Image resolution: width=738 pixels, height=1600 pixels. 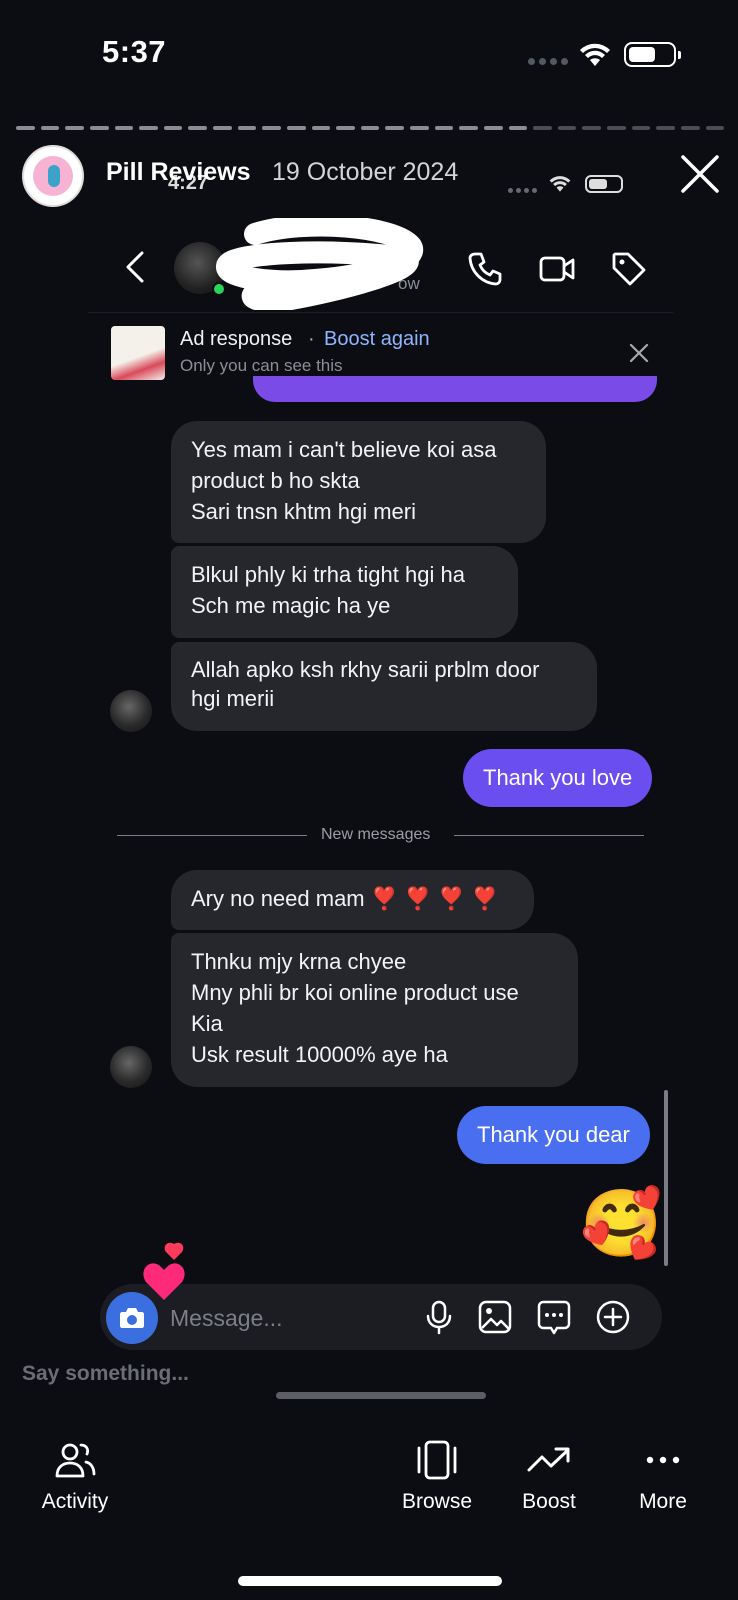 I want to click on add-icon, so click(x=613, y=1317).